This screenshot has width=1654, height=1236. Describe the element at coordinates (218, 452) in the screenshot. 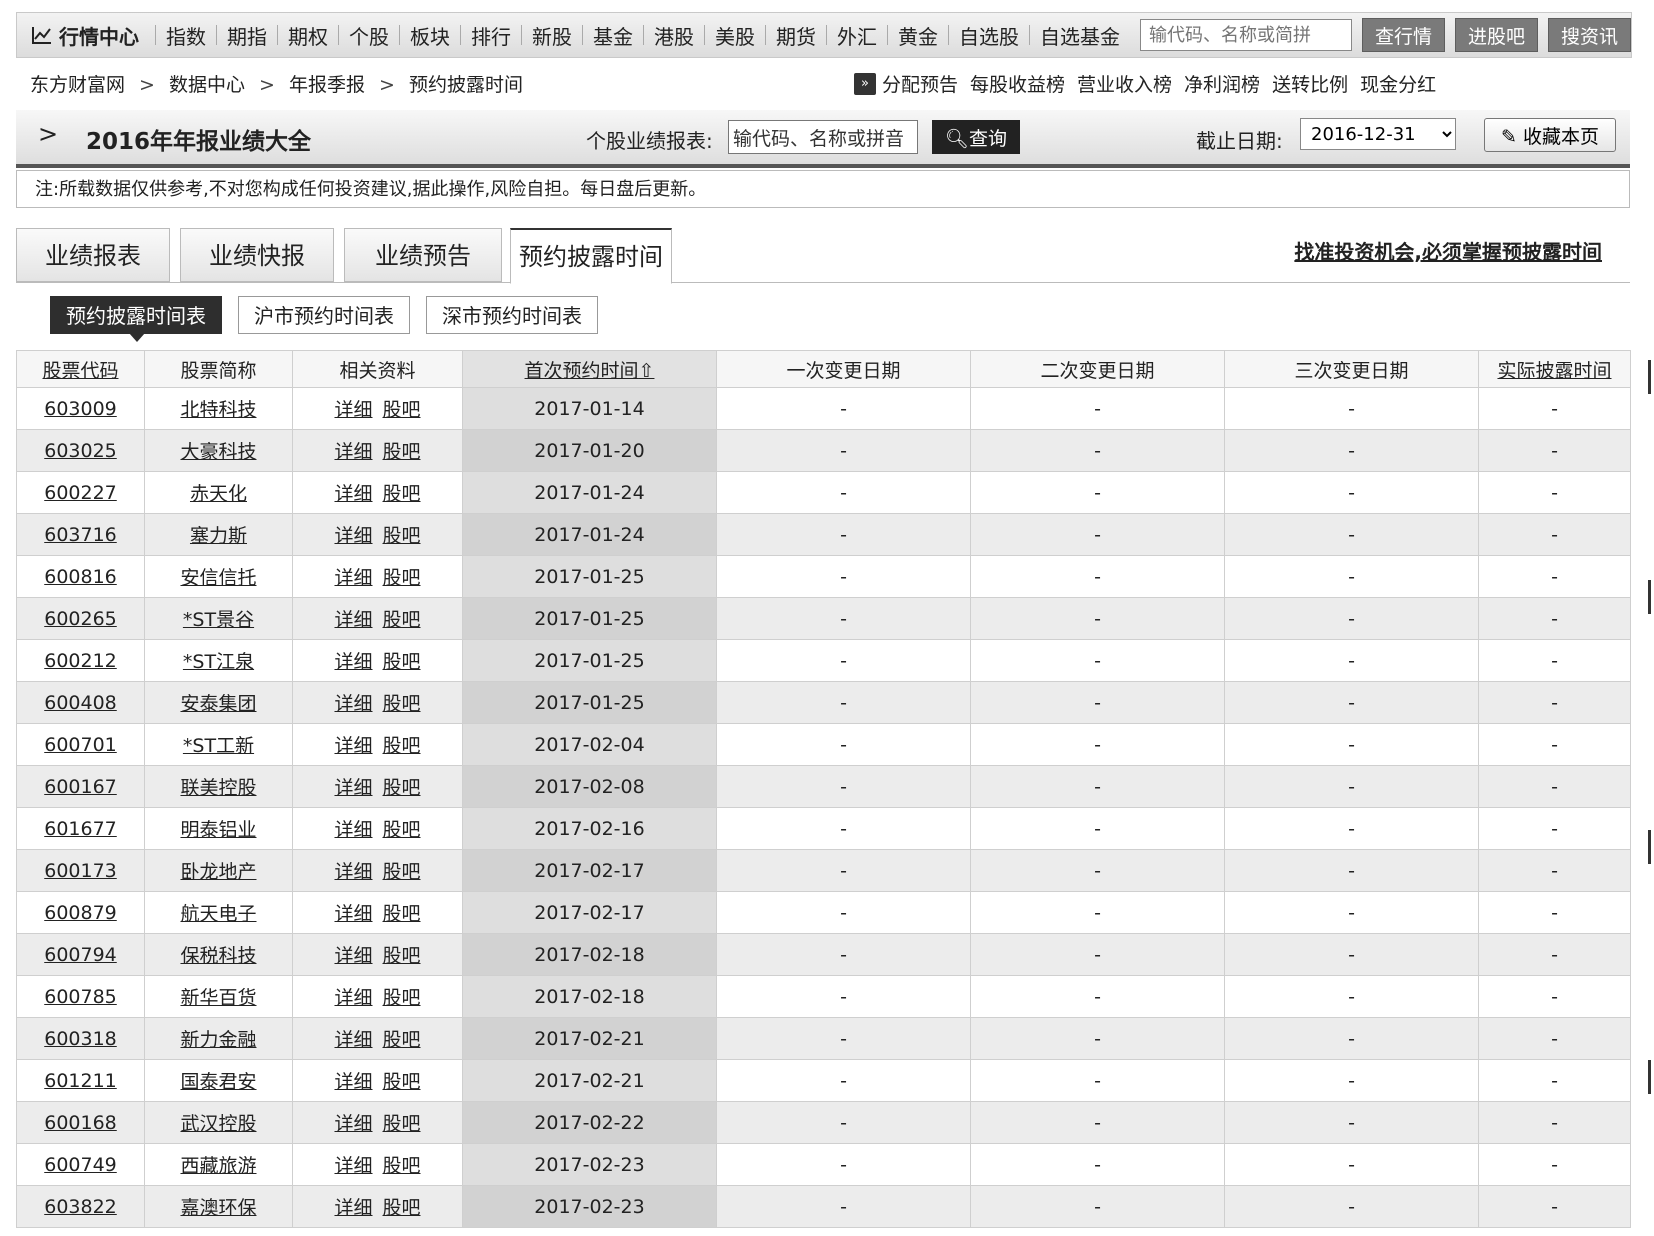

I see `stock-name-link: 大豪科技` at that location.